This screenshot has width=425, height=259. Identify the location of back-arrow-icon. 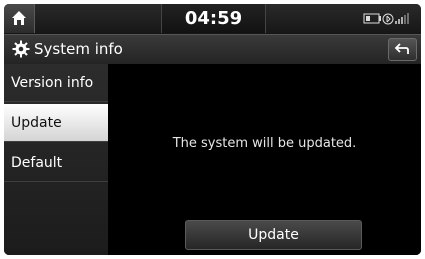
(401, 48).